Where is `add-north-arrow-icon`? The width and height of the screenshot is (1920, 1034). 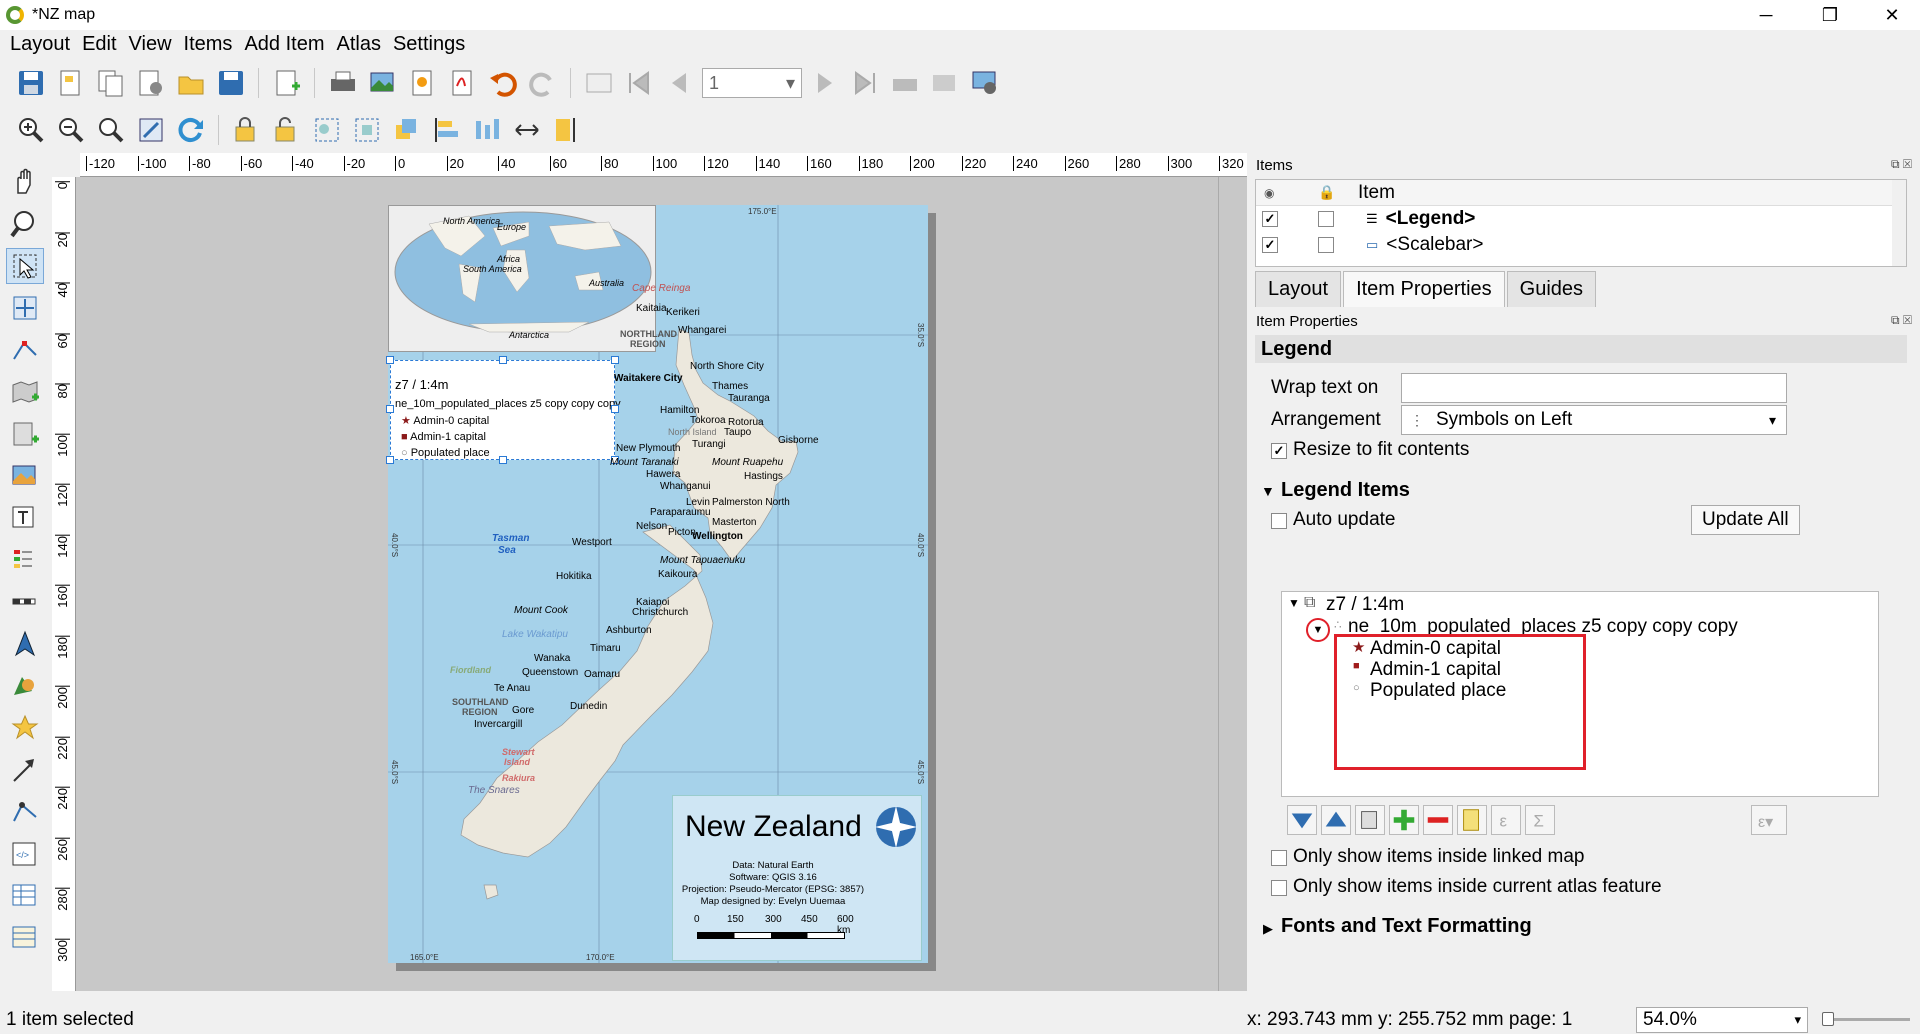
add-north-arrow-icon is located at coordinates (25, 644).